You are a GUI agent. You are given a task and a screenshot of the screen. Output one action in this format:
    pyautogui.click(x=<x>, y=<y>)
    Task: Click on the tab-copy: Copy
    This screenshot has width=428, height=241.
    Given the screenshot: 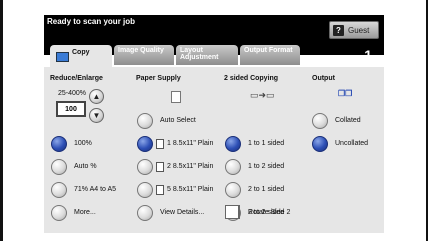 What is the action you would take?
    pyautogui.click(x=81, y=56)
    